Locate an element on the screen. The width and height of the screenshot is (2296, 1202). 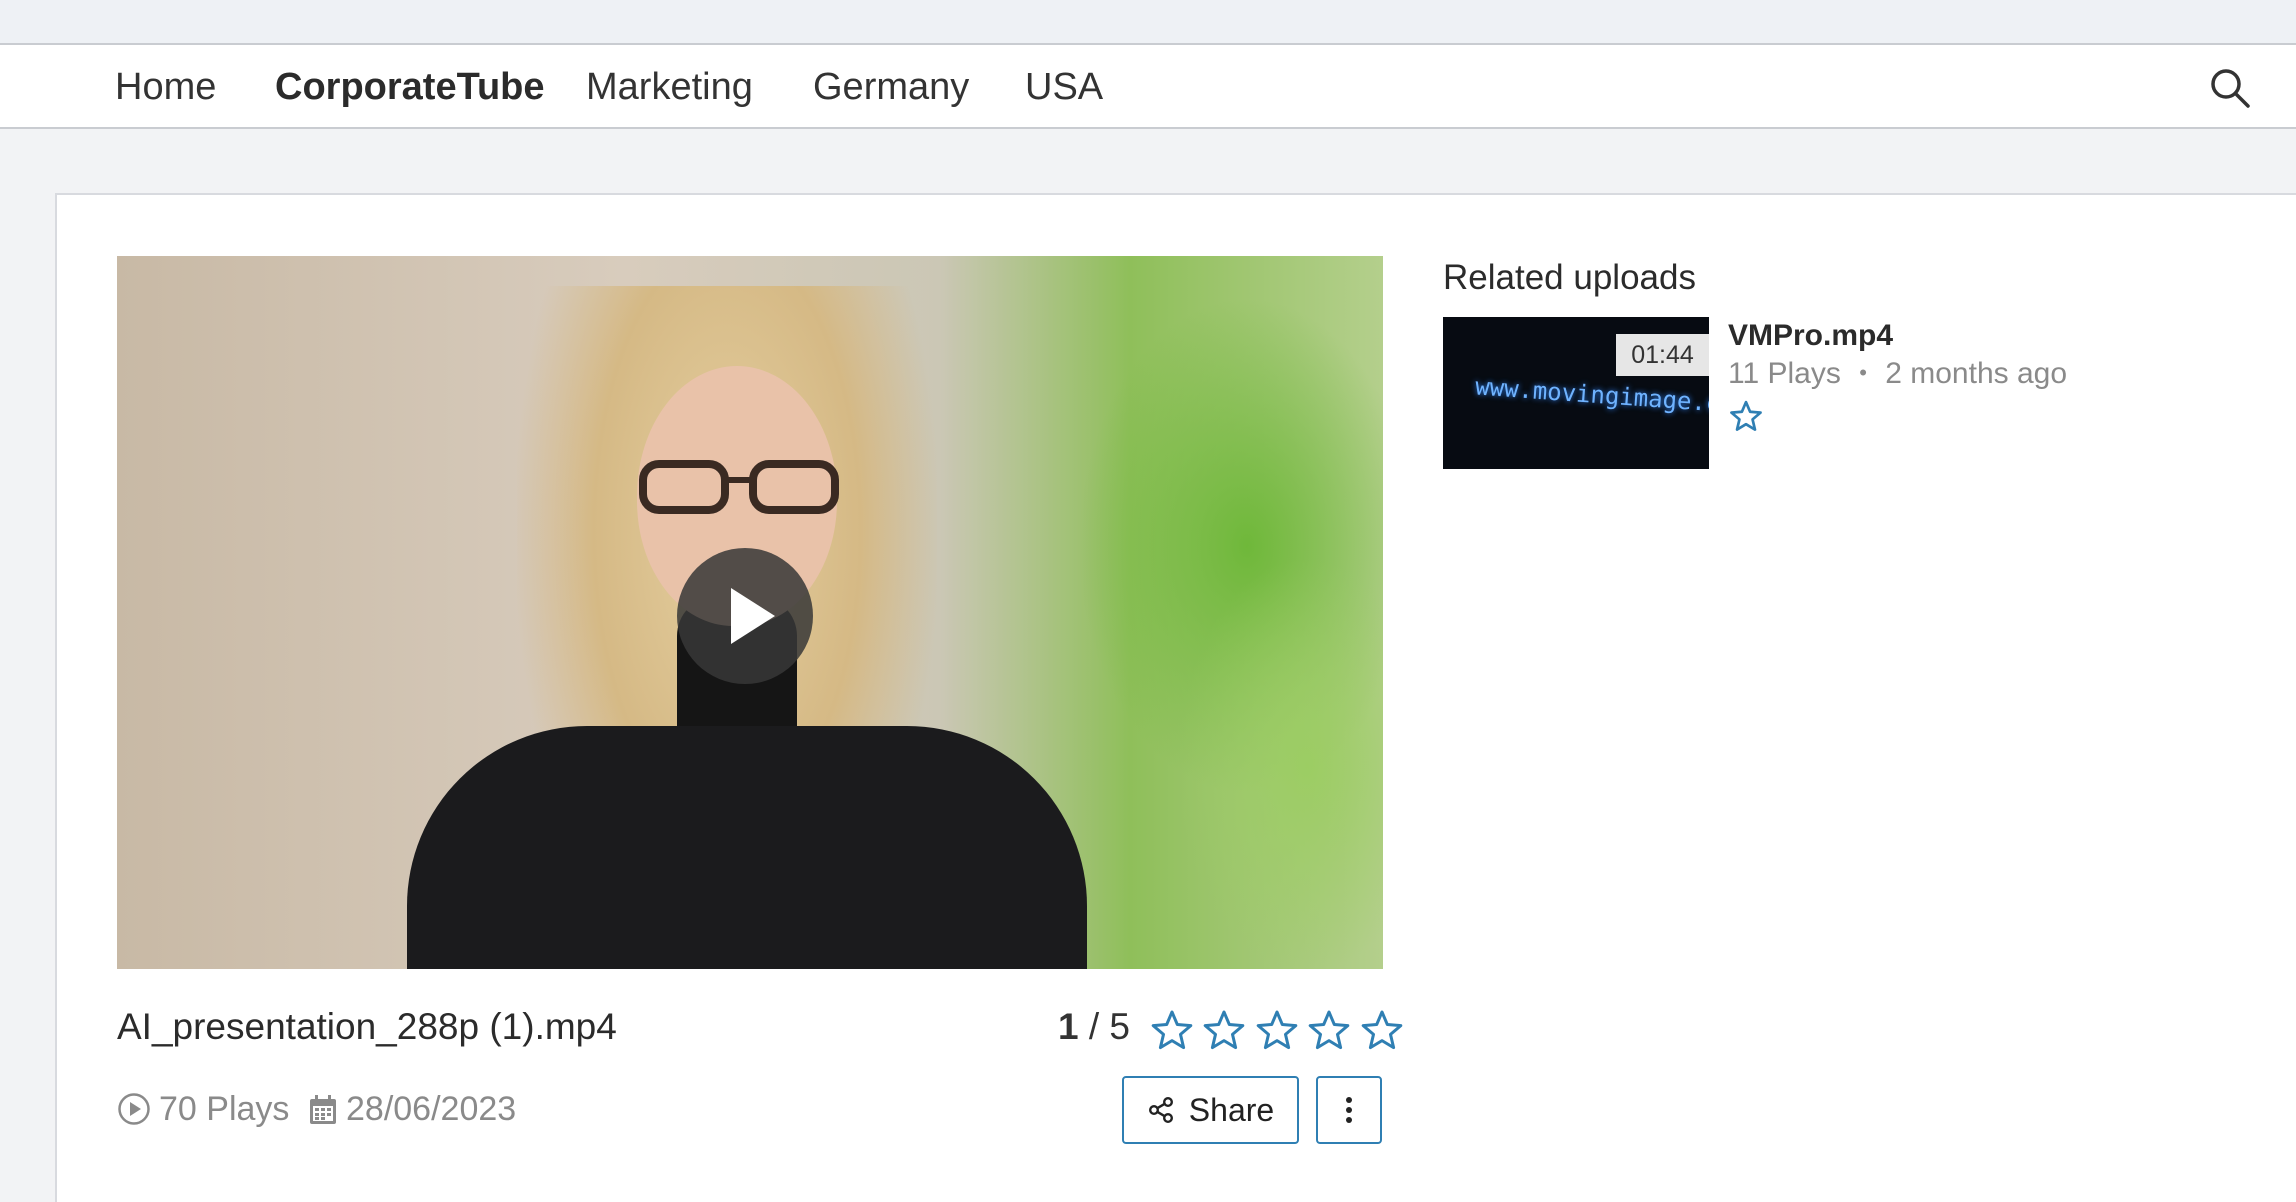
video-frame-person-body is located at coordinates (747, 847).